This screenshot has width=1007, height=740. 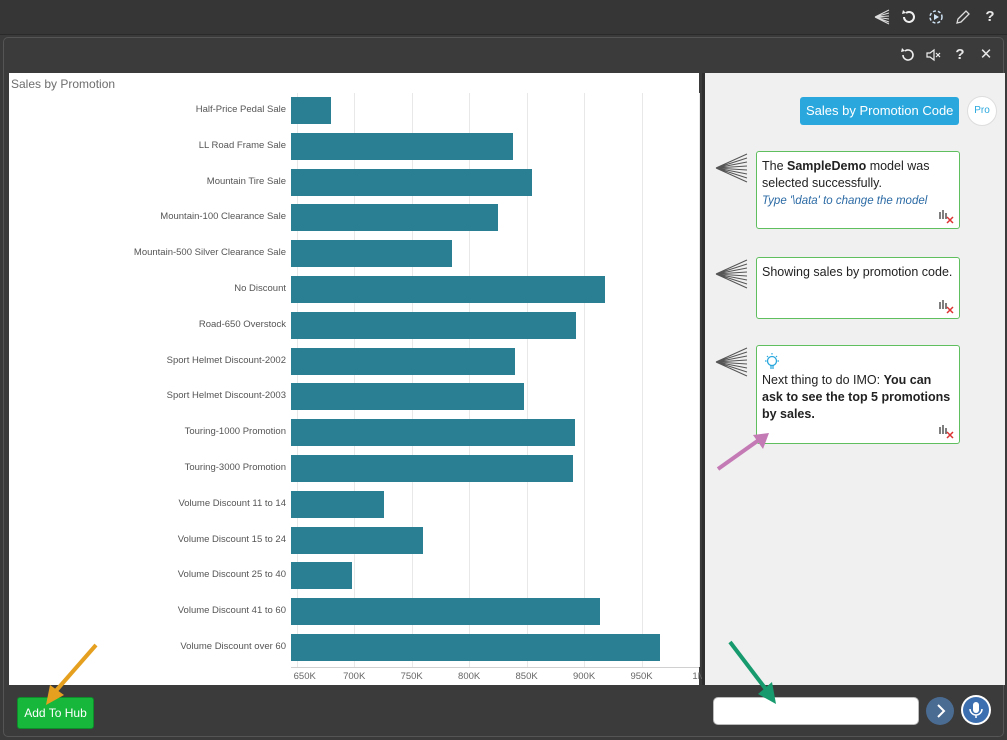 What do you see at coordinates (63, 84) in the screenshot?
I see `chart-title: Sales by Promotion` at bounding box center [63, 84].